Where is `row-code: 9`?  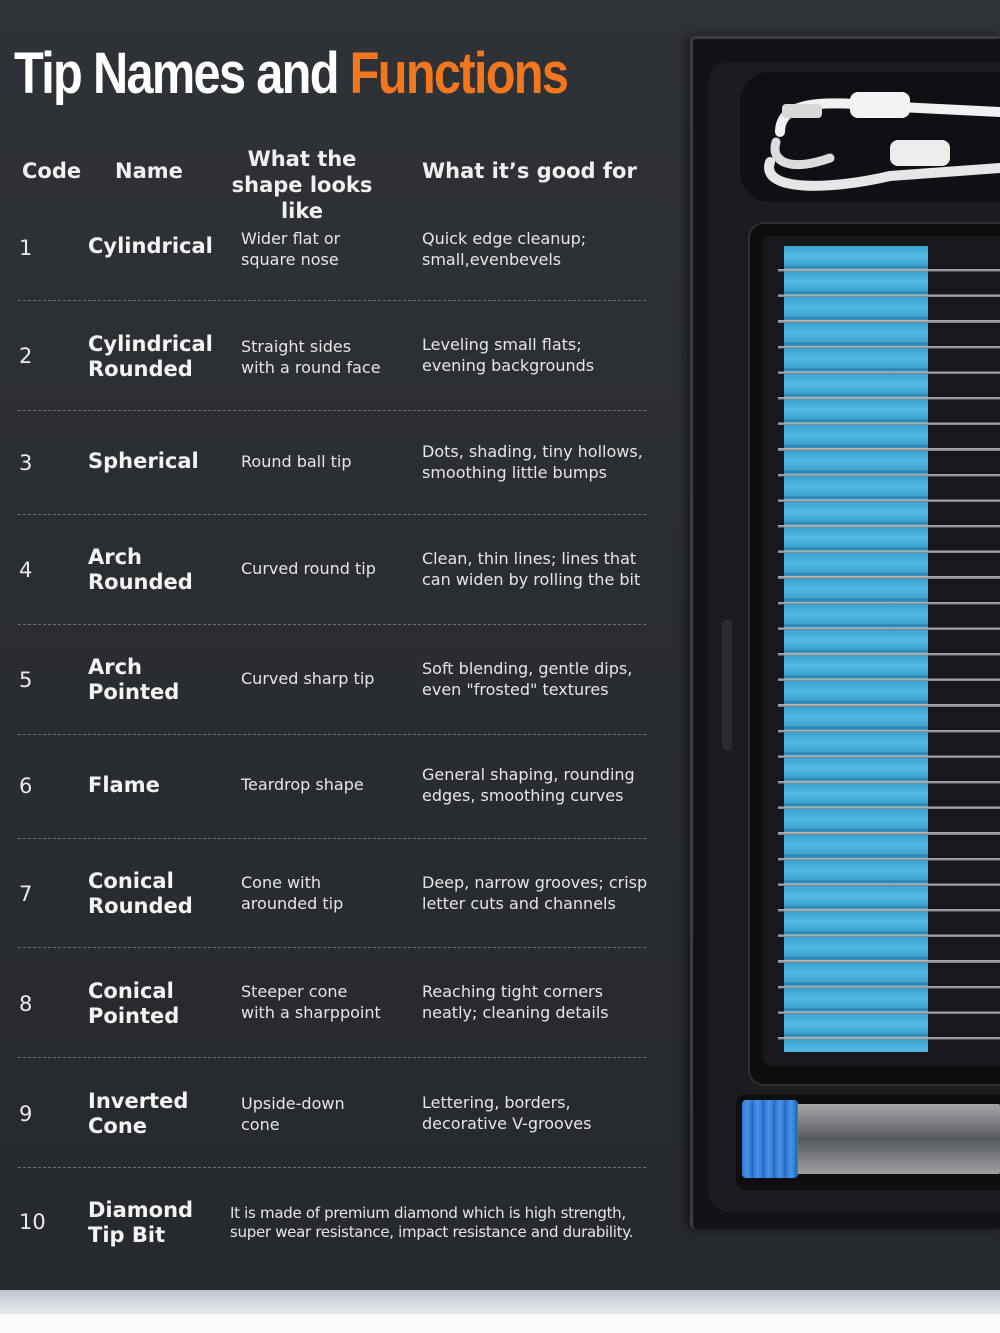 row-code: 9 is located at coordinates (26, 1114).